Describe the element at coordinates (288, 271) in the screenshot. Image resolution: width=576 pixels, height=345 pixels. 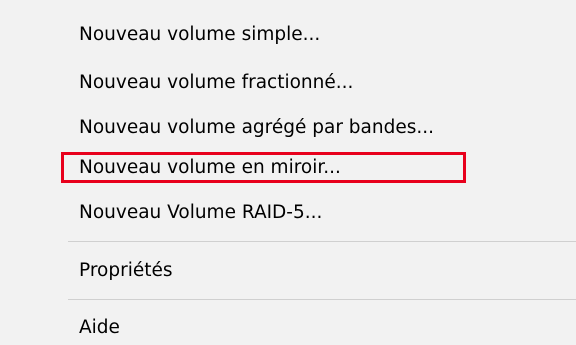
I see `menu-item-properties: Propriétés` at that location.